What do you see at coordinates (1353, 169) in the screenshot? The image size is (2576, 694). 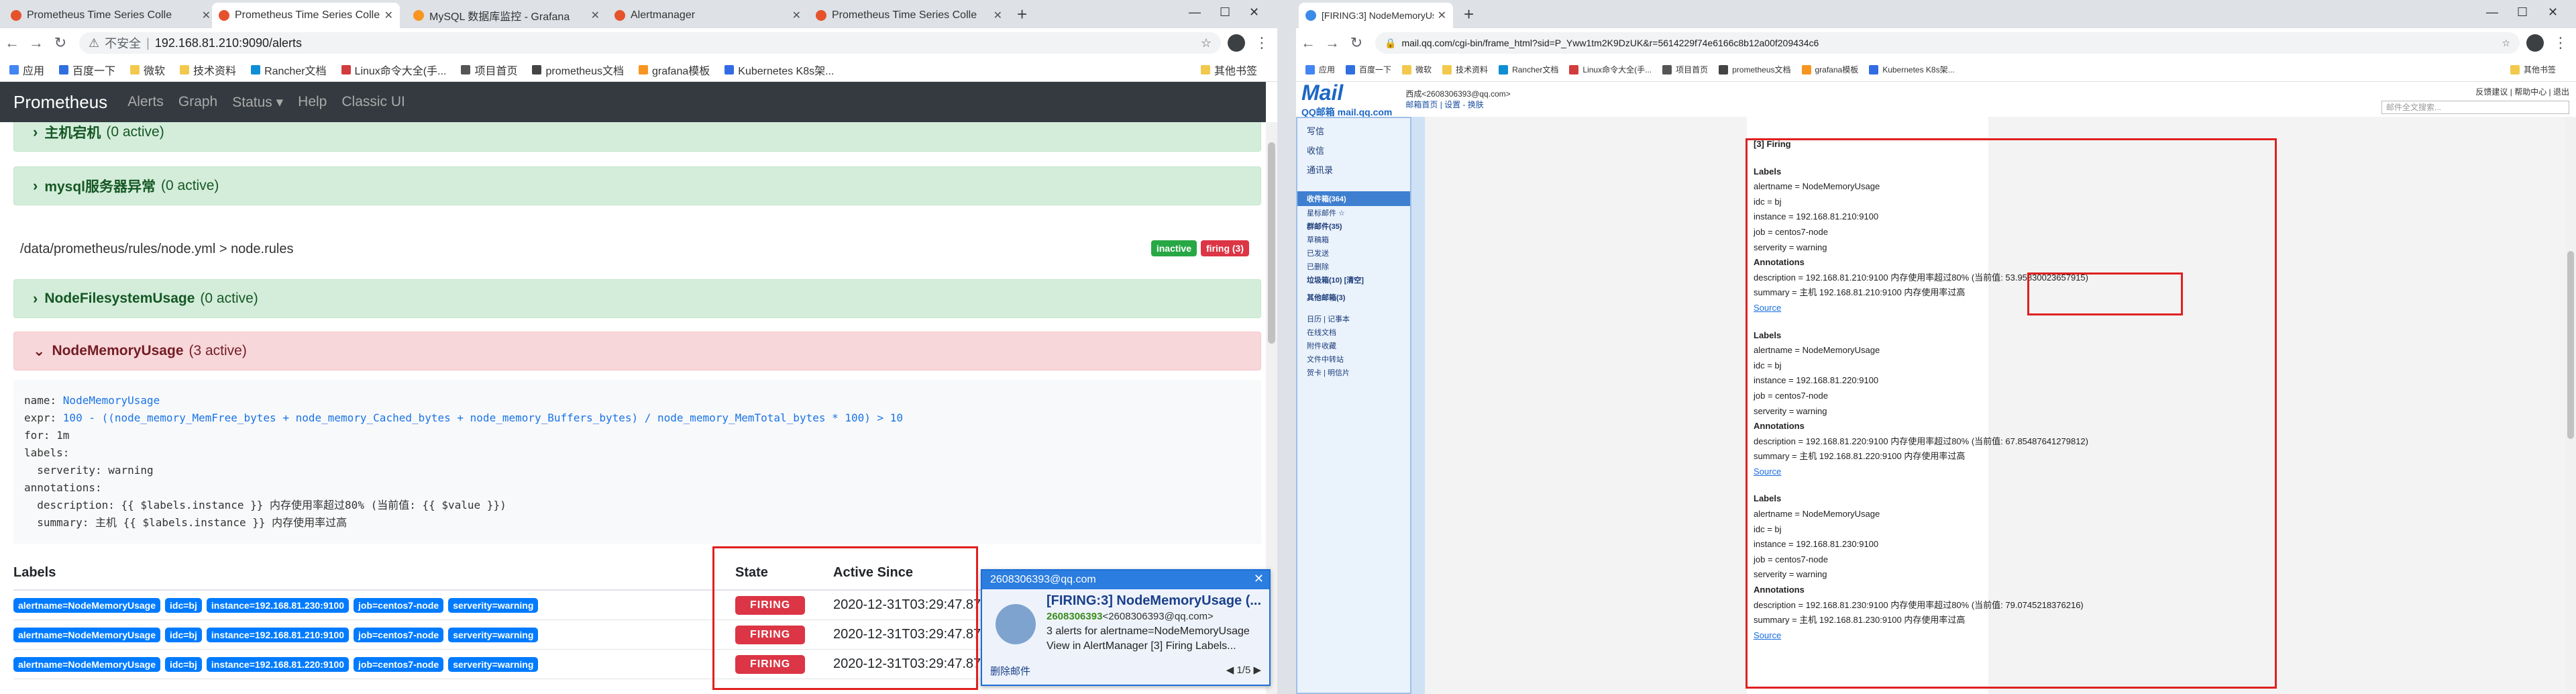 I see `contacts-link: 通讯录` at bounding box center [1353, 169].